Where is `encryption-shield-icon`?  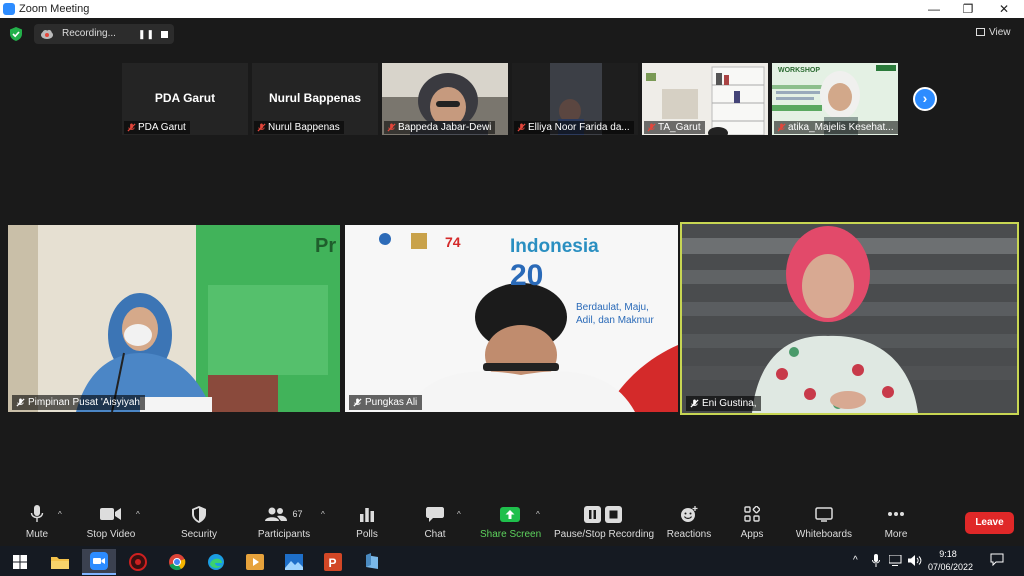 encryption-shield-icon is located at coordinates (16, 34).